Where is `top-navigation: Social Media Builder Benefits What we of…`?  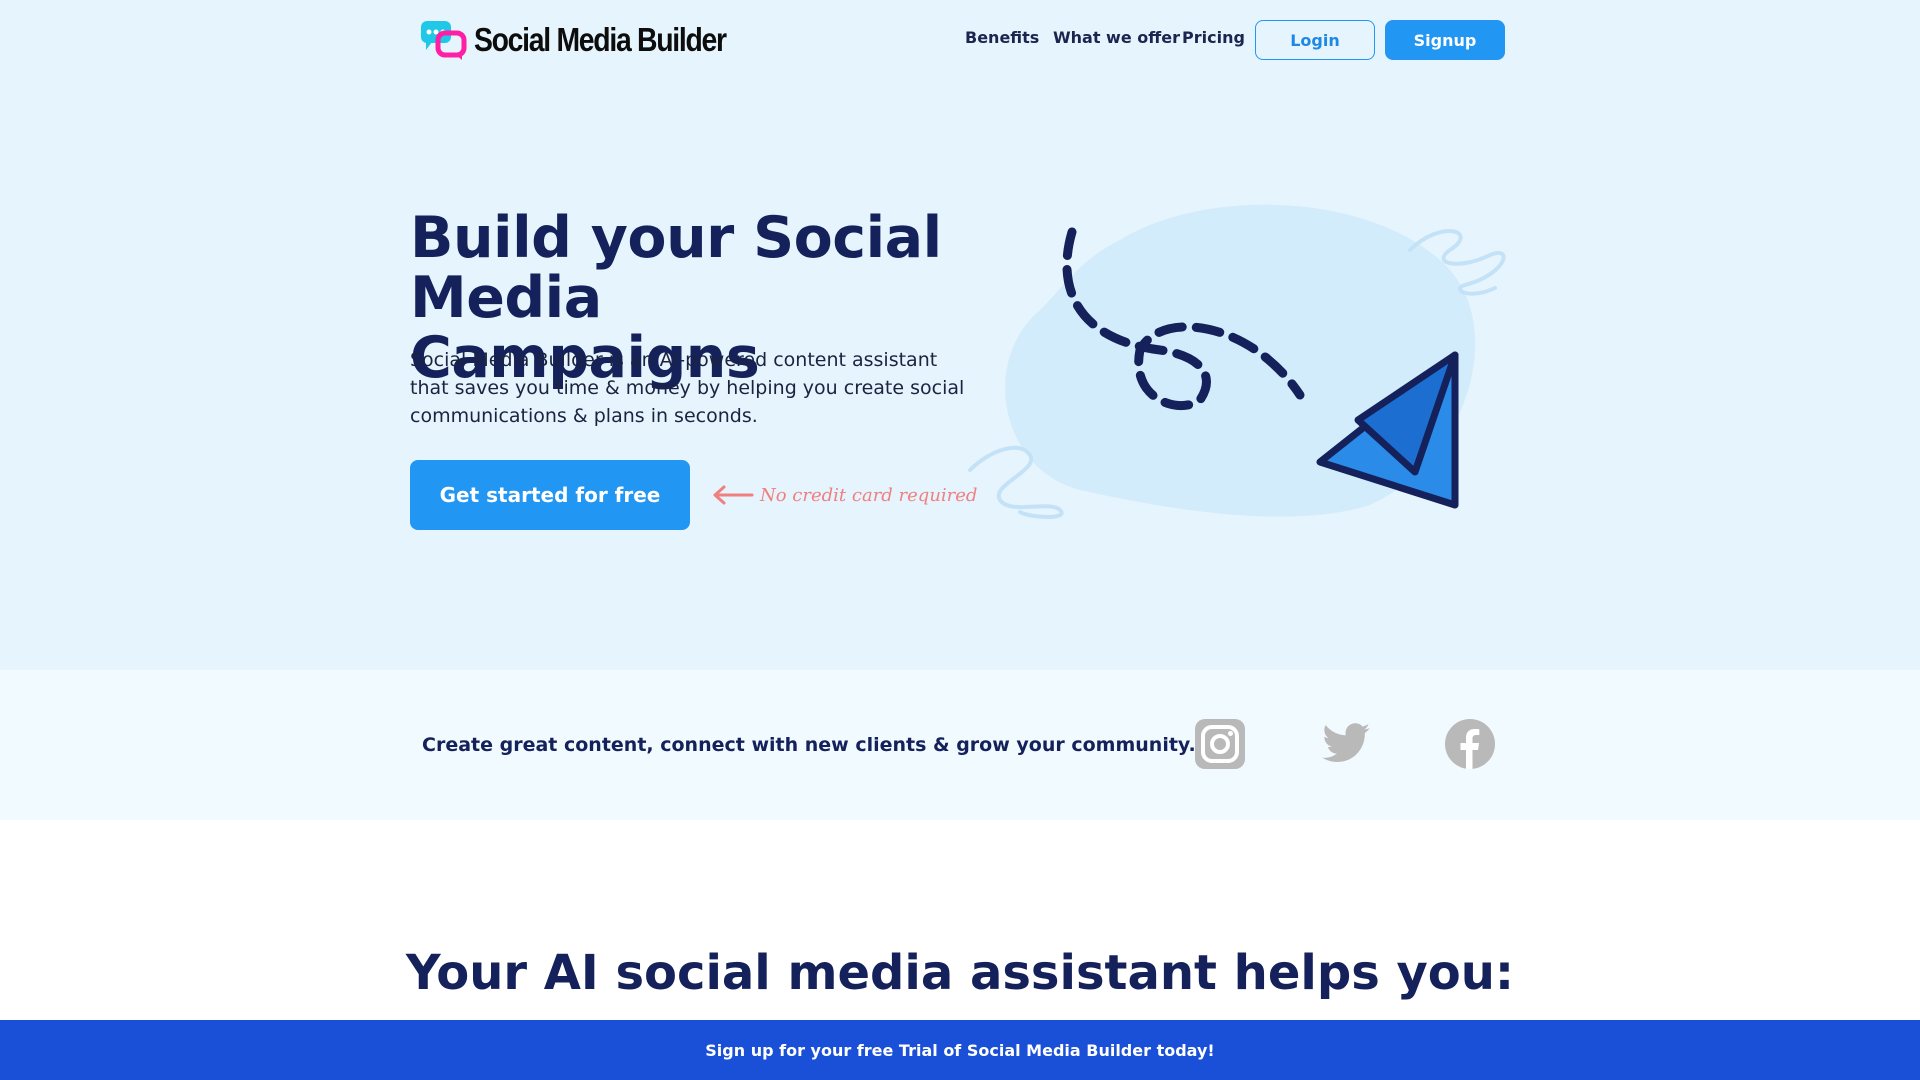 top-navigation: Social Media Builder Benefits What we of… is located at coordinates (960, 40).